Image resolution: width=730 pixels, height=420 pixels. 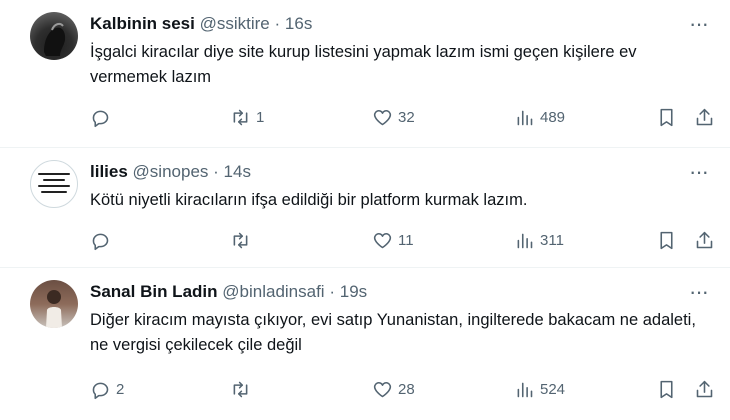 I want to click on like-button: 28, so click(x=393, y=389).